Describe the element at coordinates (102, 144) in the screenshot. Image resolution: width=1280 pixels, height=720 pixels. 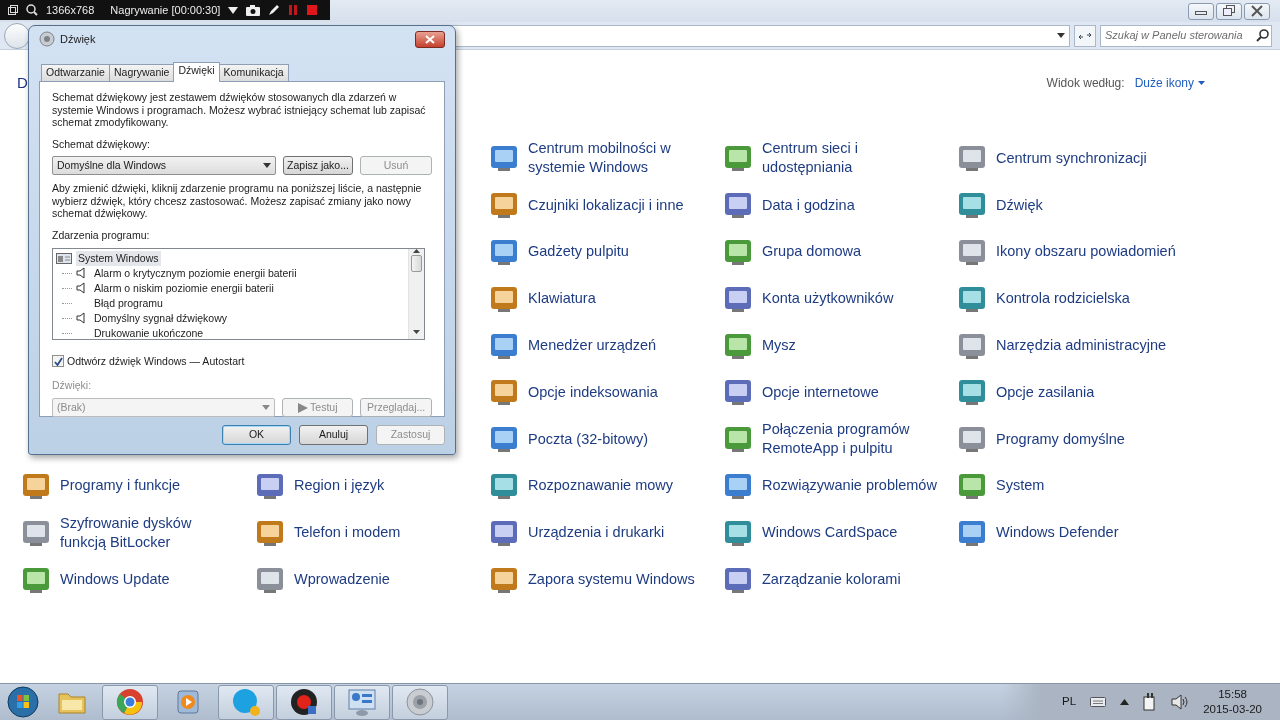
I see `field-label: Schemat dźwiękowy:` at that location.